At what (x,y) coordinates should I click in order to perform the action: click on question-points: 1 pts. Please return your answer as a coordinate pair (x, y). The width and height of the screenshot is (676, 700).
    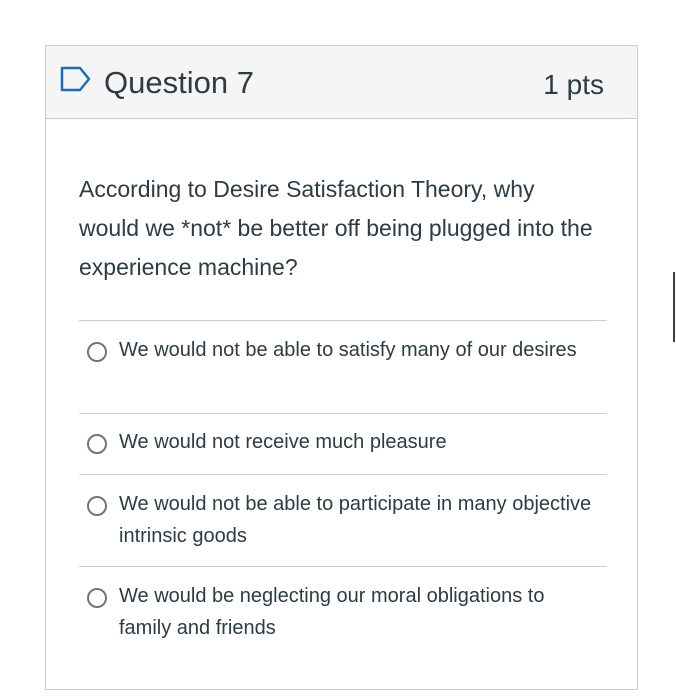
    Looking at the image, I should click on (573, 84).